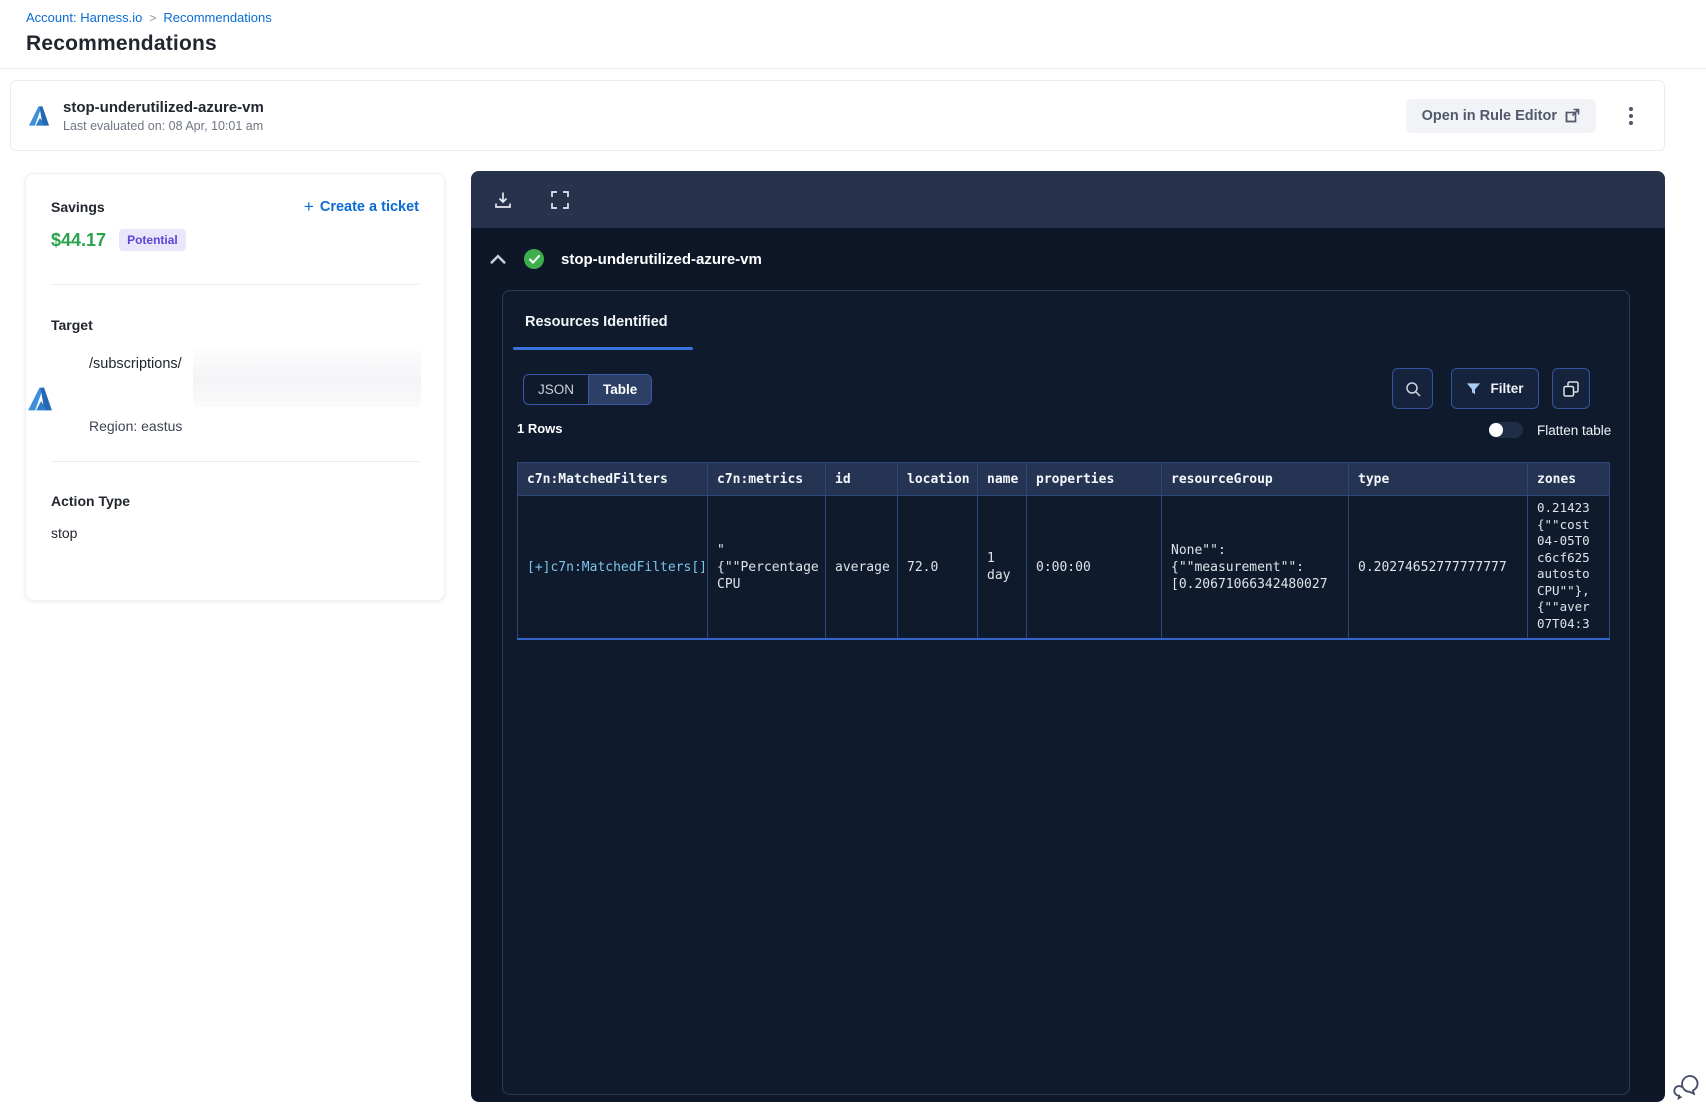  What do you see at coordinates (540, 428) in the screenshot?
I see `rows-count: 1 Rows` at bounding box center [540, 428].